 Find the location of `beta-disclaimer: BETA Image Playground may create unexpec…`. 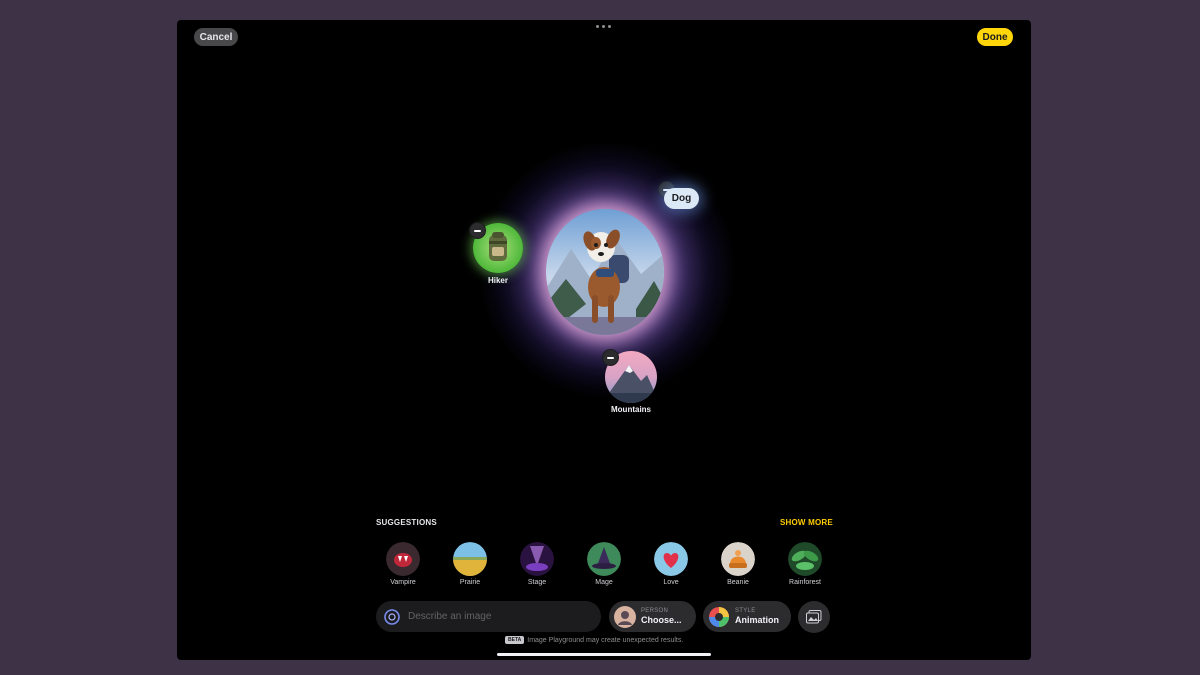

beta-disclaimer: BETA Image Playground may create unexpec… is located at coordinates (594, 640).